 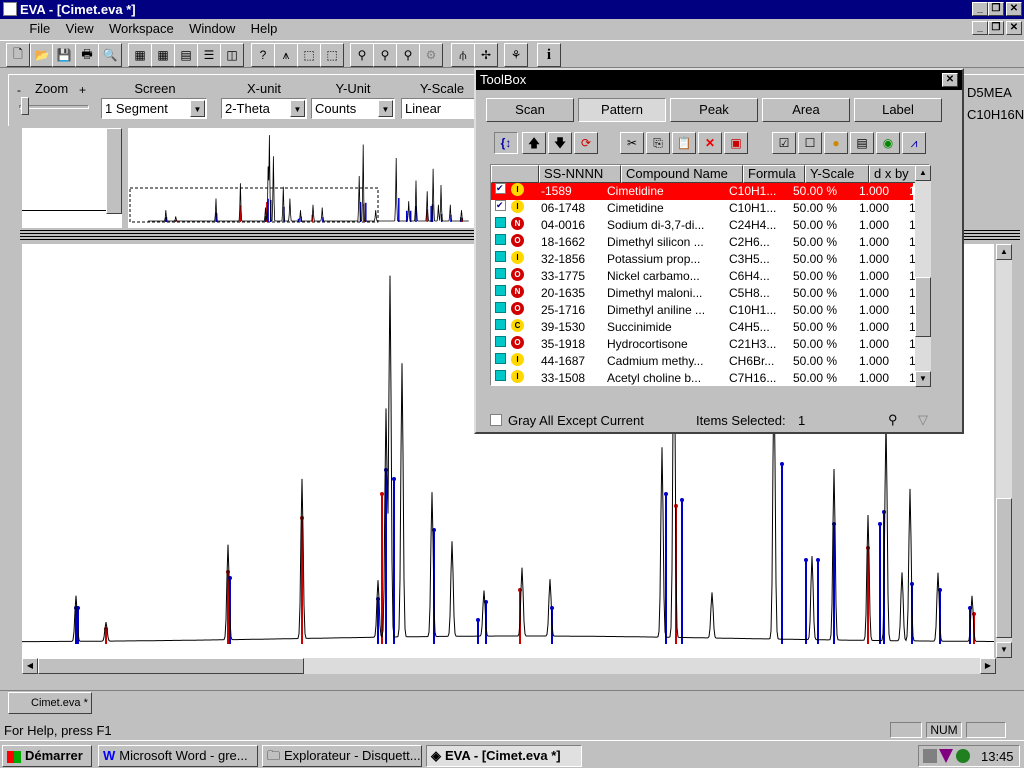 What do you see at coordinates (500, 188) in the screenshot?
I see `checked-box-icon: ✔` at bounding box center [500, 188].